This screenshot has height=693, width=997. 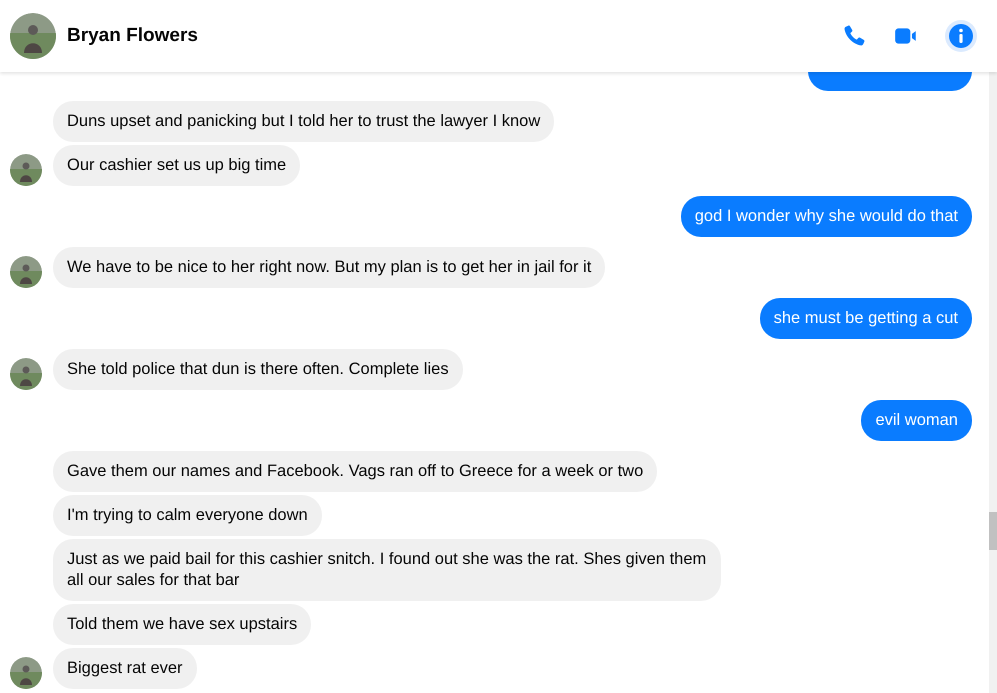 I want to click on contact-name: Bryan Flowers, so click(x=132, y=36).